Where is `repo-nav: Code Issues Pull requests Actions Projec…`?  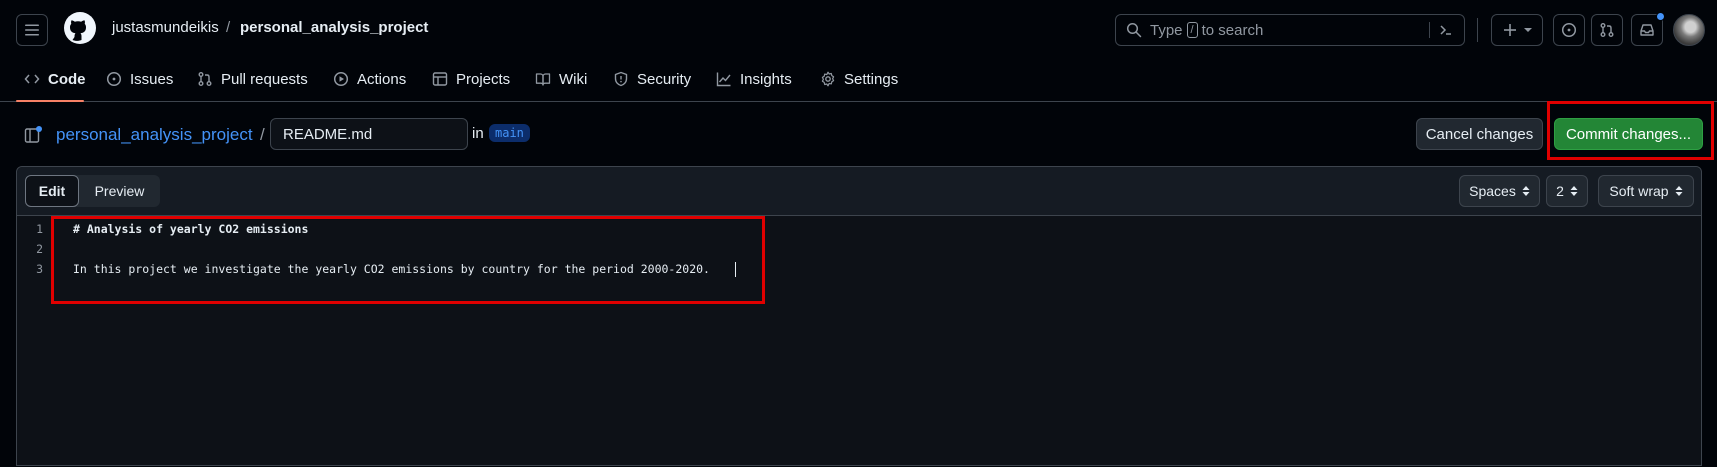 repo-nav: Code Issues Pull requests Actions Projec… is located at coordinates (858, 79).